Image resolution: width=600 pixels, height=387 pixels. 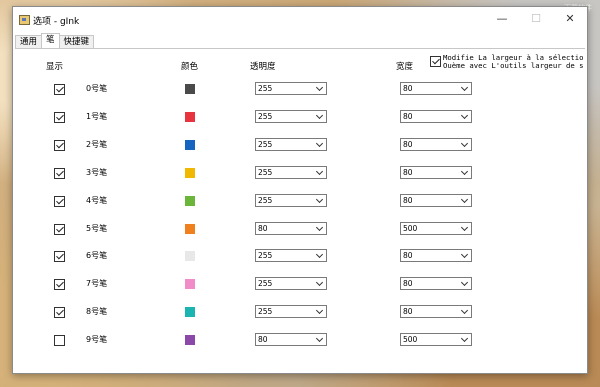 I want to click on pen-row-6: 6号笔 255 80, so click(x=300, y=256).